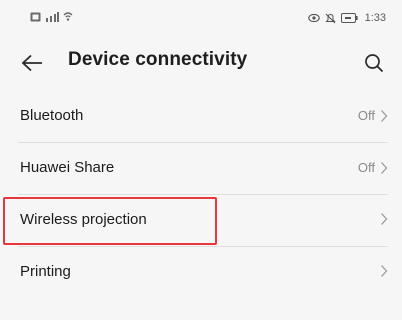 The height and width of the screenshot is (320, 402). What do you see at coordinates (83, 219) in the screenshot?
I see `item-label: Wireless projection` at bounding box center [83, 219].